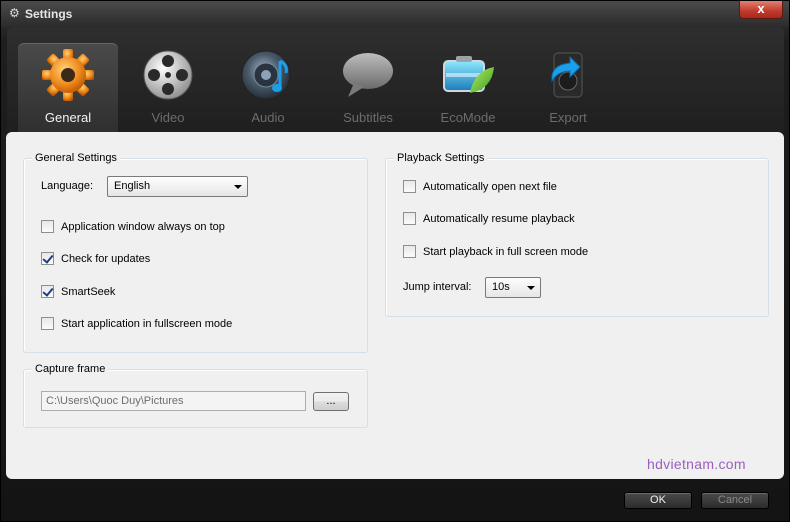  What do you see at coordinates (177, 186) in the screenshot?
I see `language-select: English` at bounding box center [177, 186].